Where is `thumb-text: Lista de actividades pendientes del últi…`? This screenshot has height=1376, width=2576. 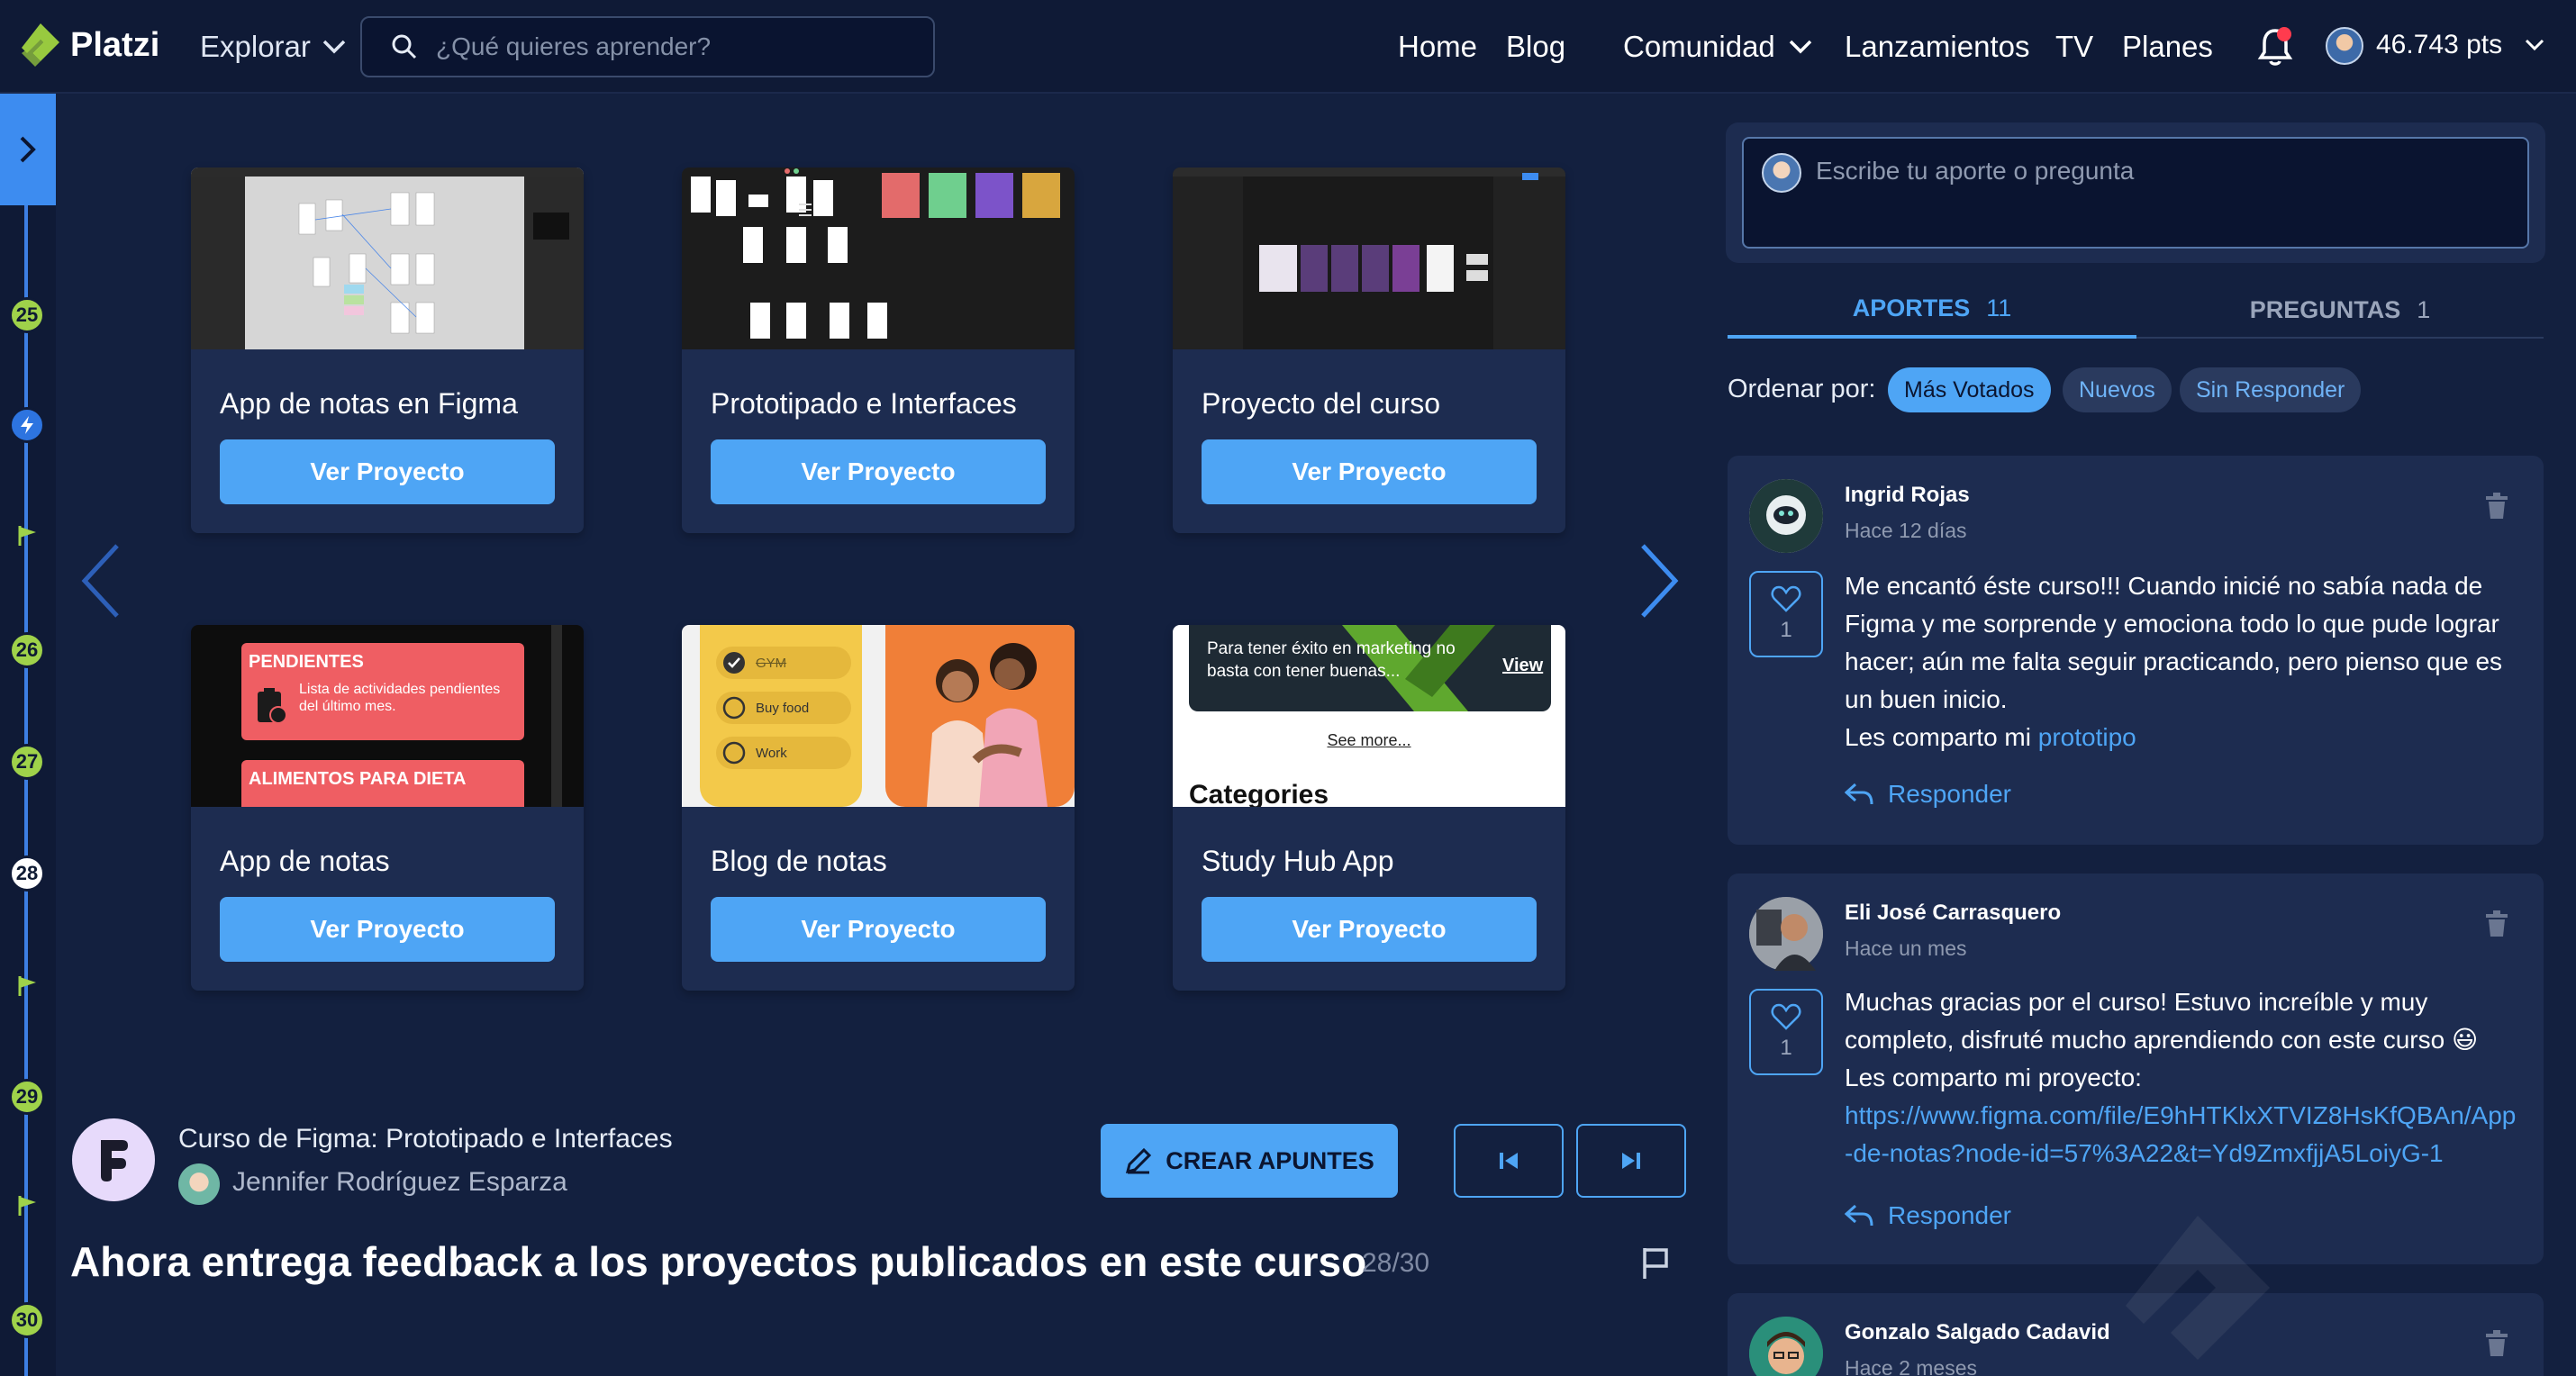
thumb-text: Lista de actividades pendientes del últi… is located at coordinates (400, 698).